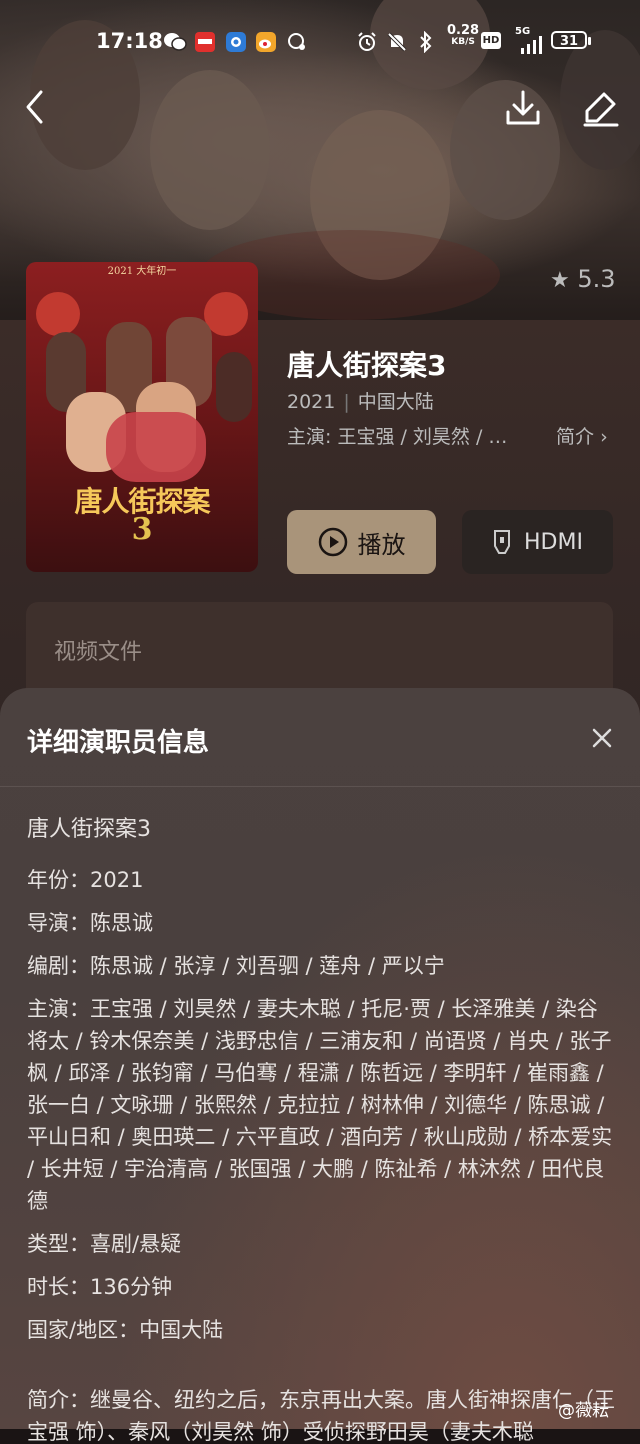 Image resolution: width=640 pixels, height=1444 pixels. What do you see at coordinates (397, 42) in the screenshot?
I see `mute-icon` at bounding box center [397, 42].